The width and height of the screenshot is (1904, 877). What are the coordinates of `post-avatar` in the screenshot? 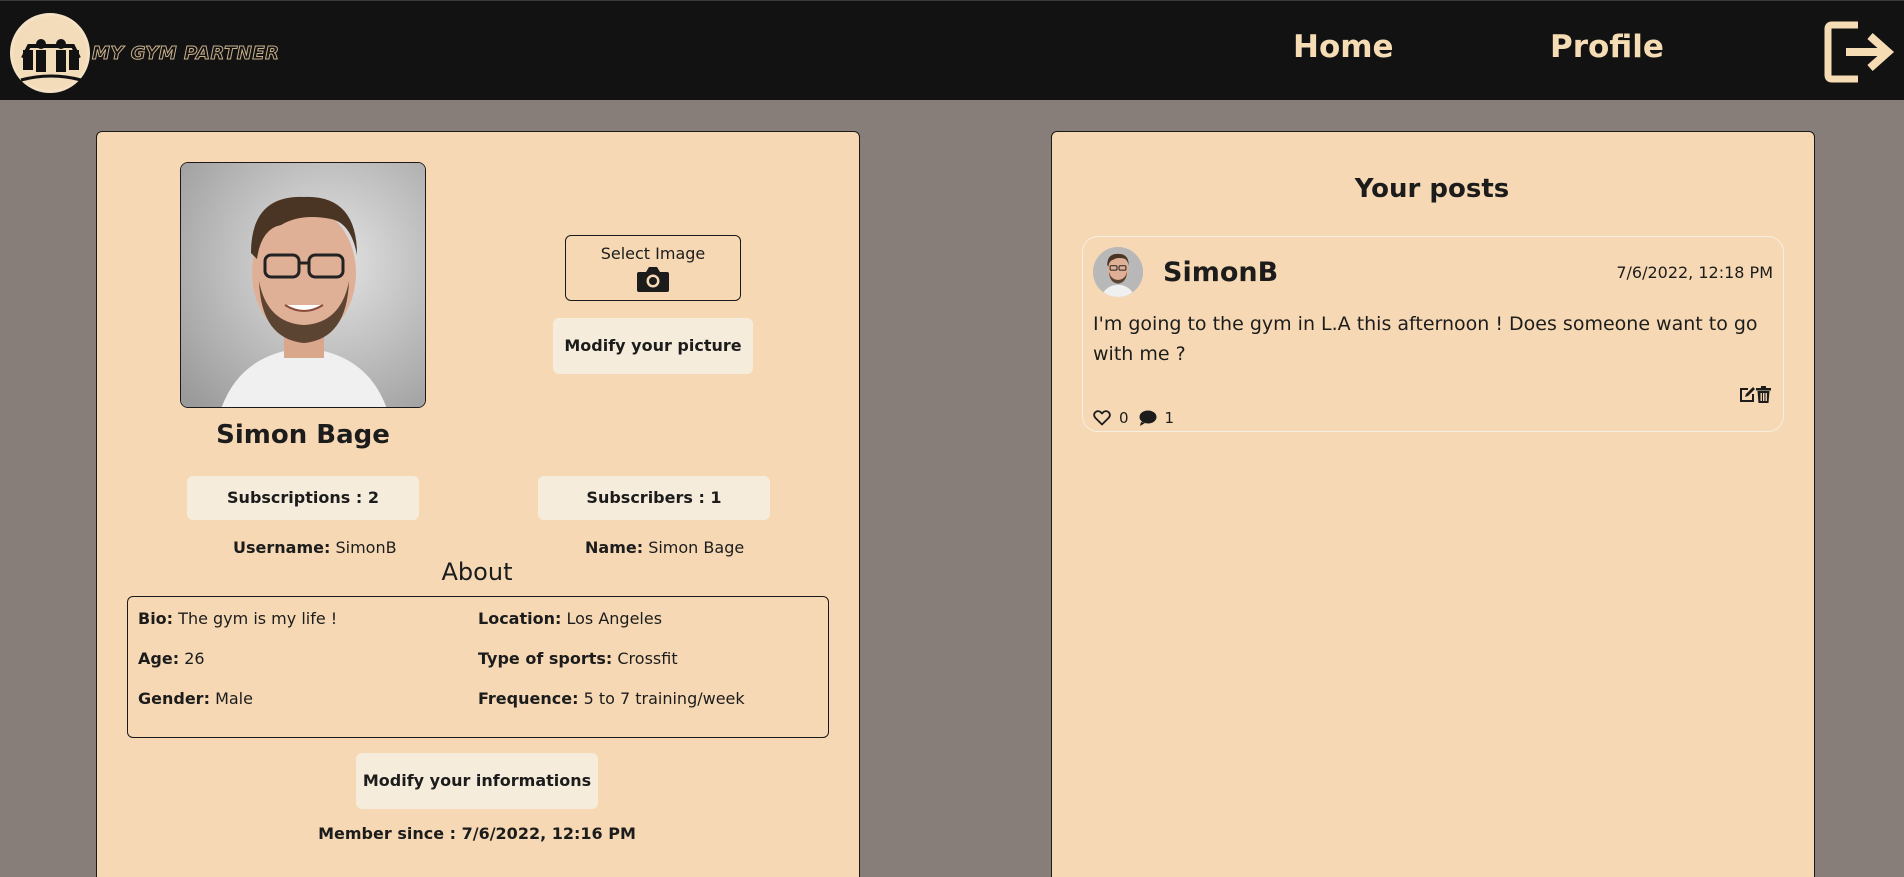 It's located at (1118, 272).